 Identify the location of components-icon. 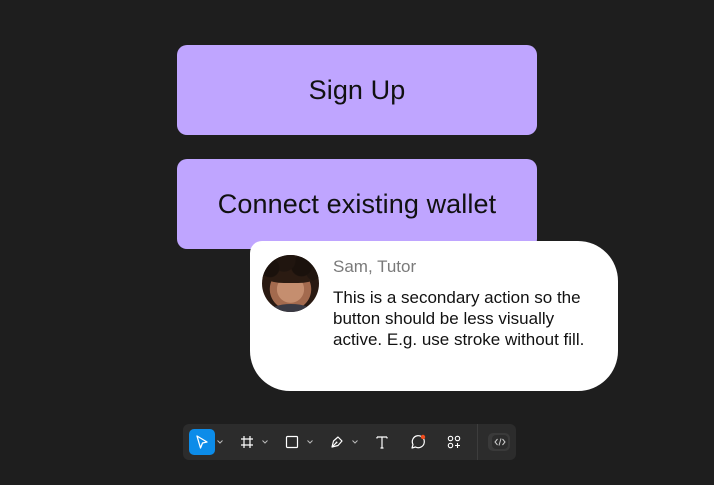
(454, 442).